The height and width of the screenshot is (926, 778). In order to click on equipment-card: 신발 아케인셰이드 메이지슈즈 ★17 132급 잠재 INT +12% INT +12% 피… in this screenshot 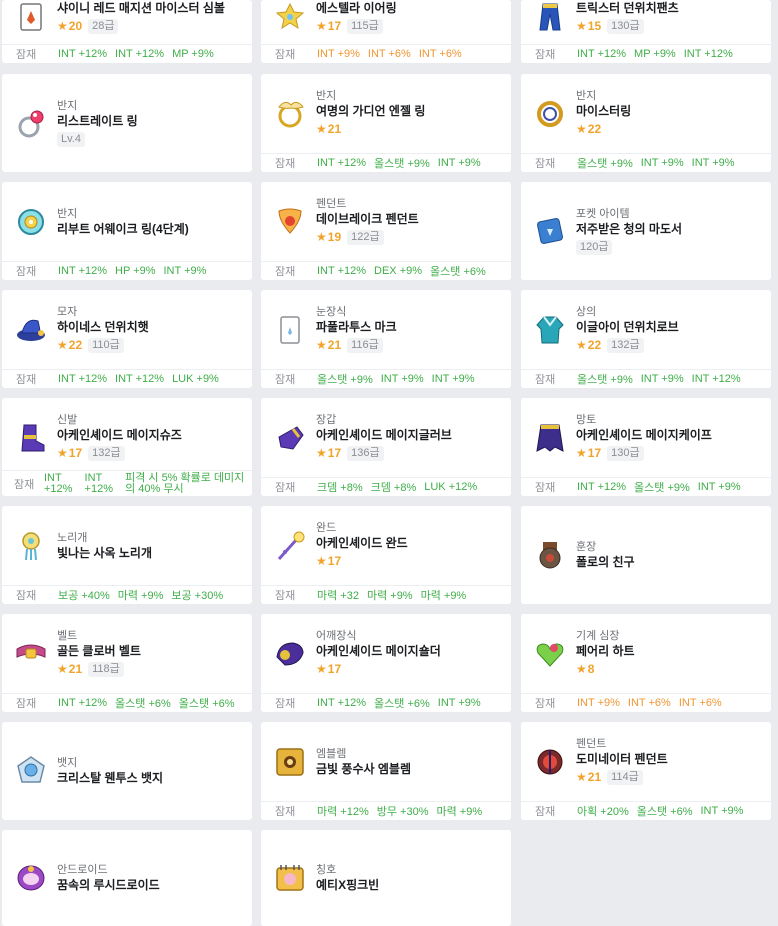, I will do `click(127, 447)`.